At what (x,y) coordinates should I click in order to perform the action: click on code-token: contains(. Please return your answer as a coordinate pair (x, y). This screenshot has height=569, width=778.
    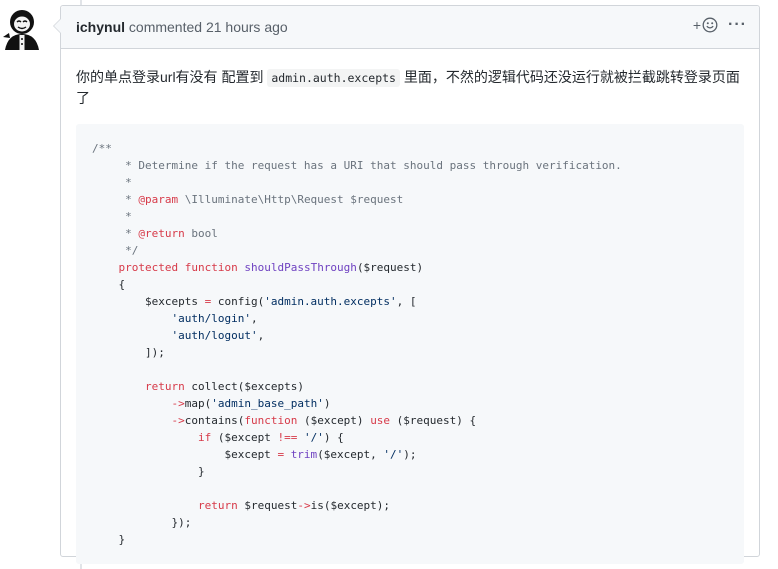
    Looking at the image, I should click on (214, 420).